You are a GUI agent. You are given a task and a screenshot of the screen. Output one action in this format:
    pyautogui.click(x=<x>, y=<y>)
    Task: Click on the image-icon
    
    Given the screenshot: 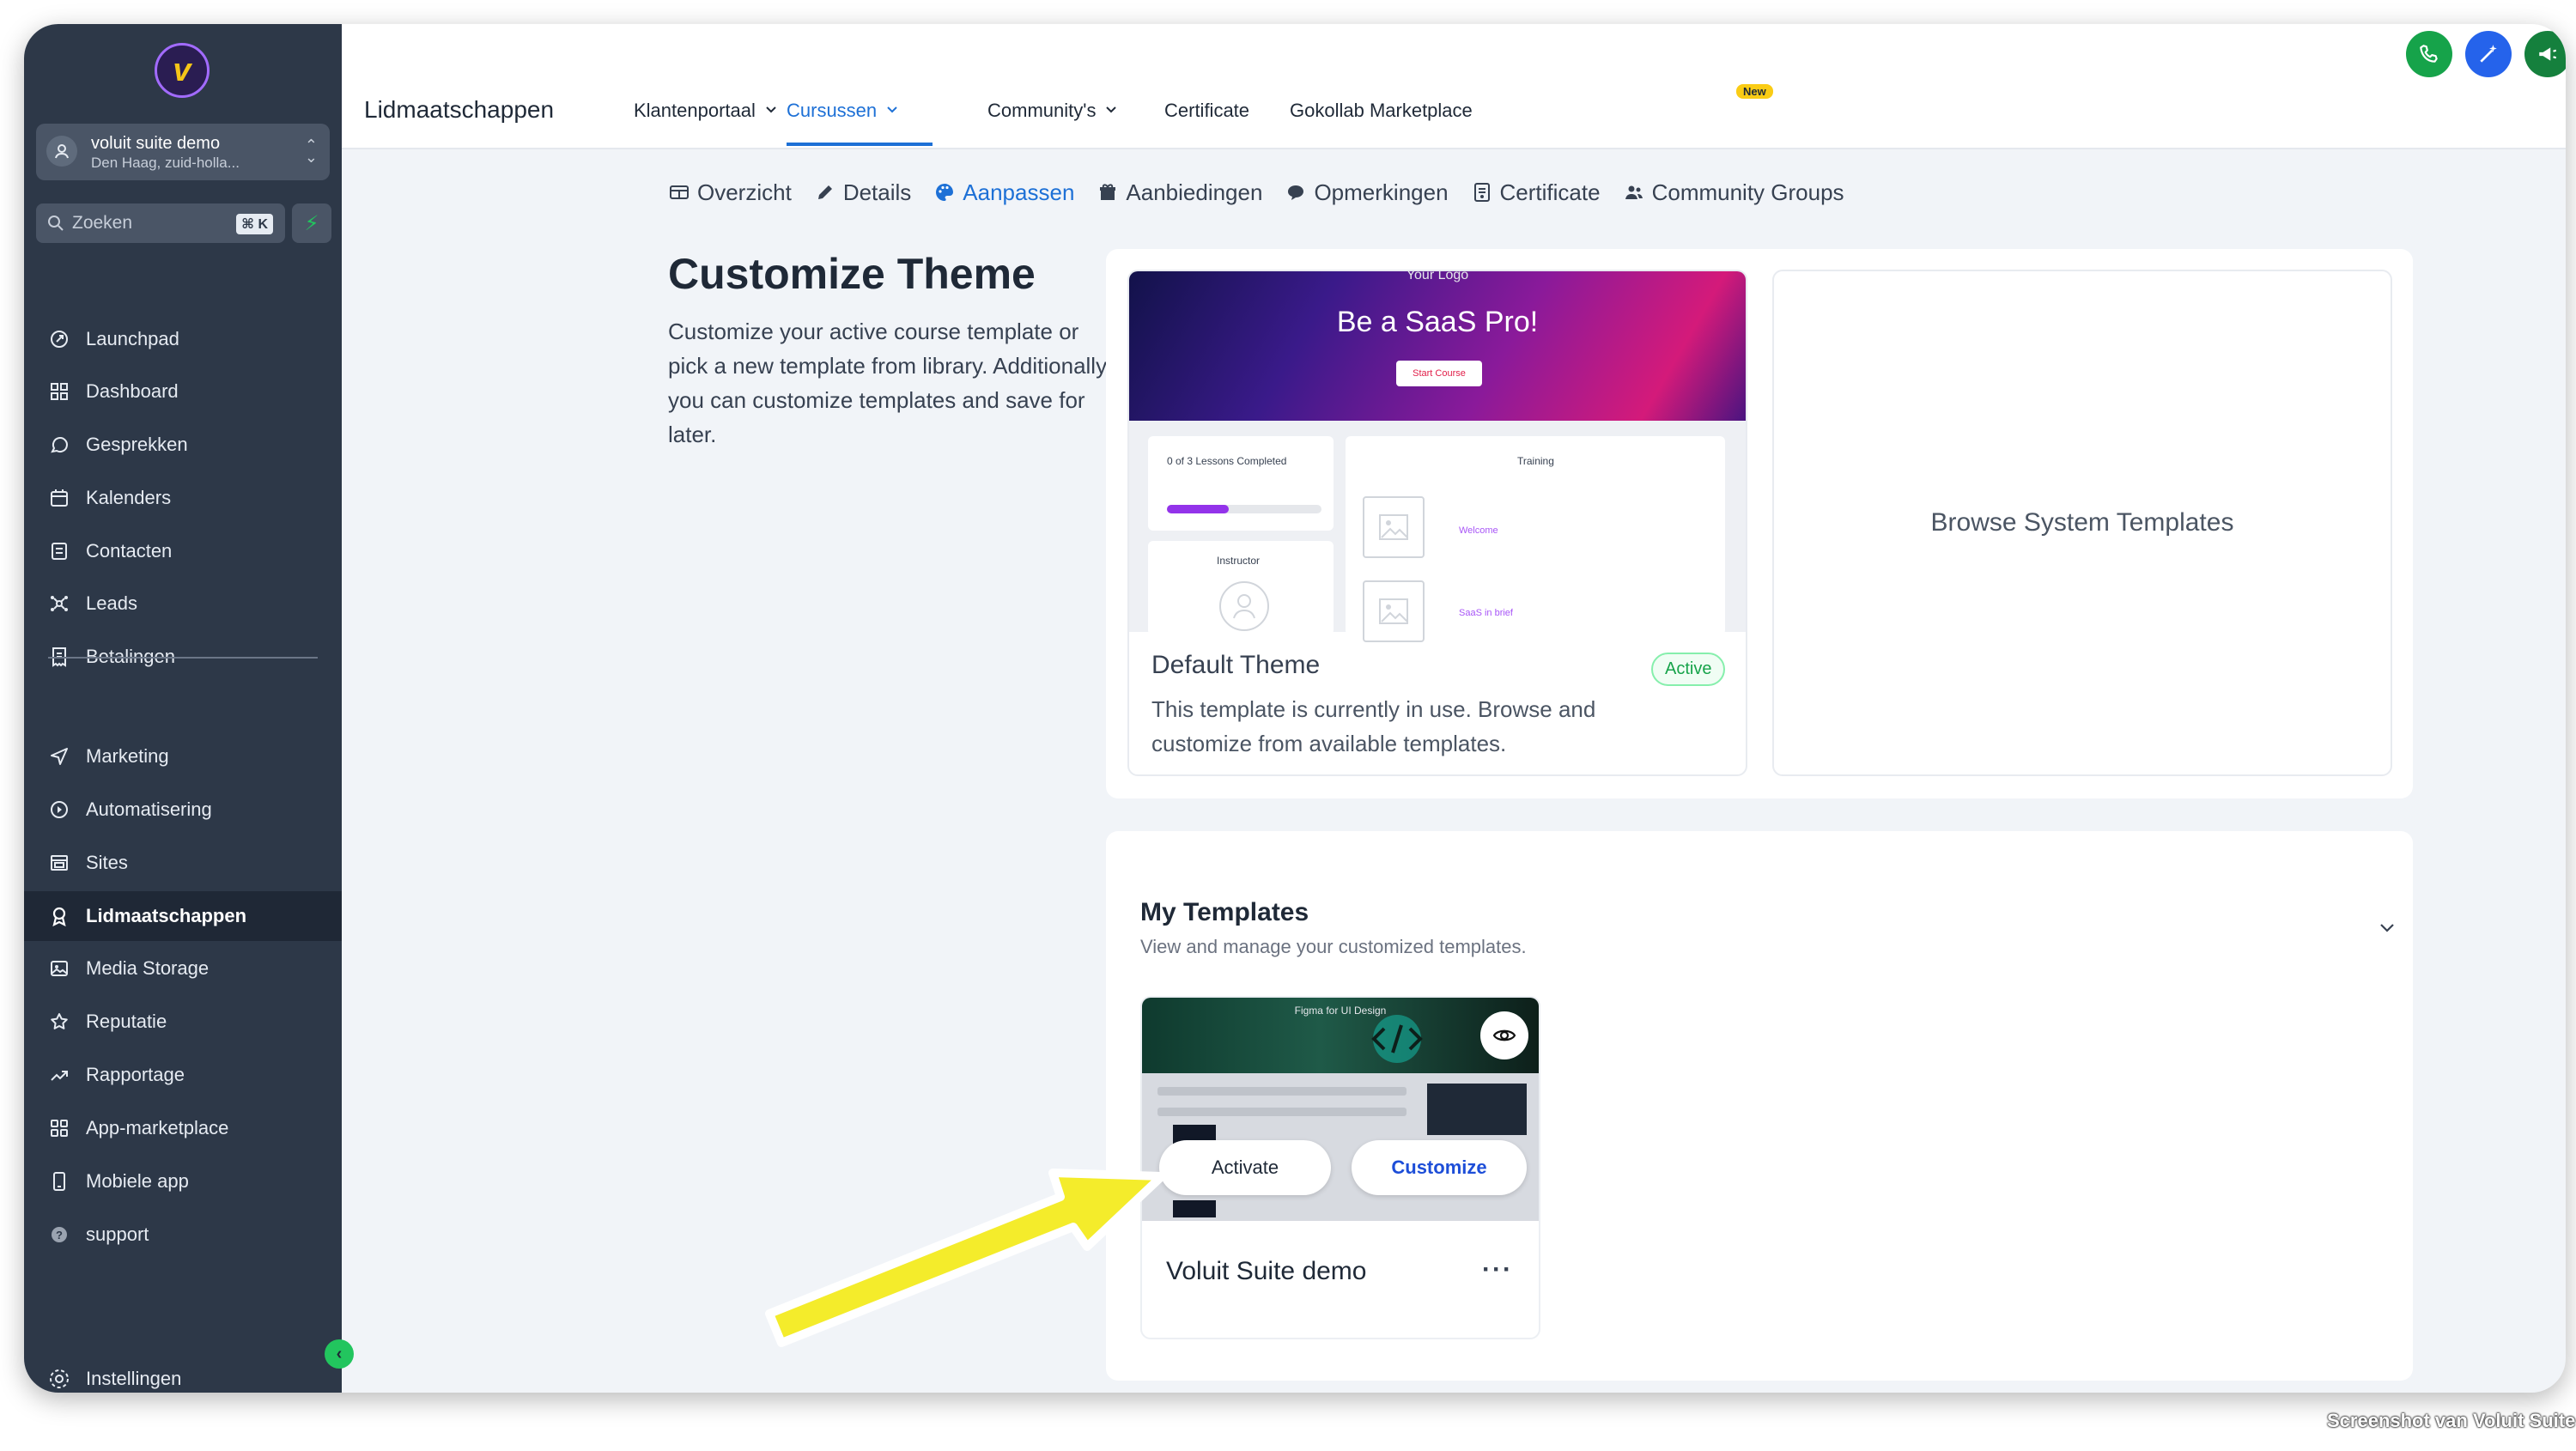 What is the action you would take?
    pyautogui.click(x=59, y=969)
    